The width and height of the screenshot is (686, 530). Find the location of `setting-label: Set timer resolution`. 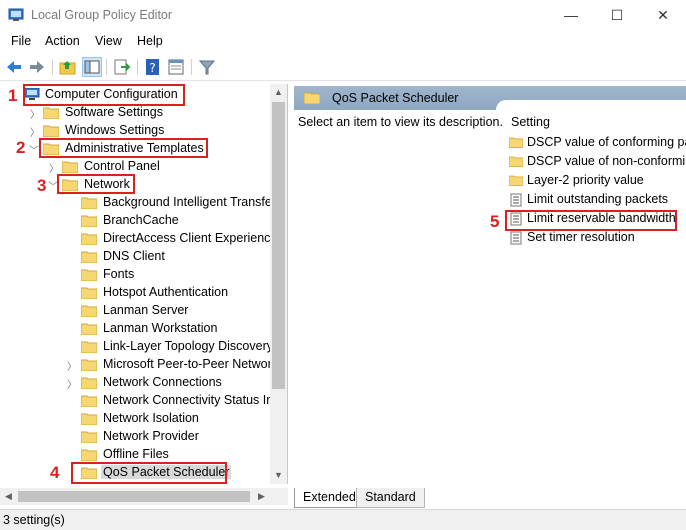

setting-label: Set timer resolution is located at coordinates (581, 237).